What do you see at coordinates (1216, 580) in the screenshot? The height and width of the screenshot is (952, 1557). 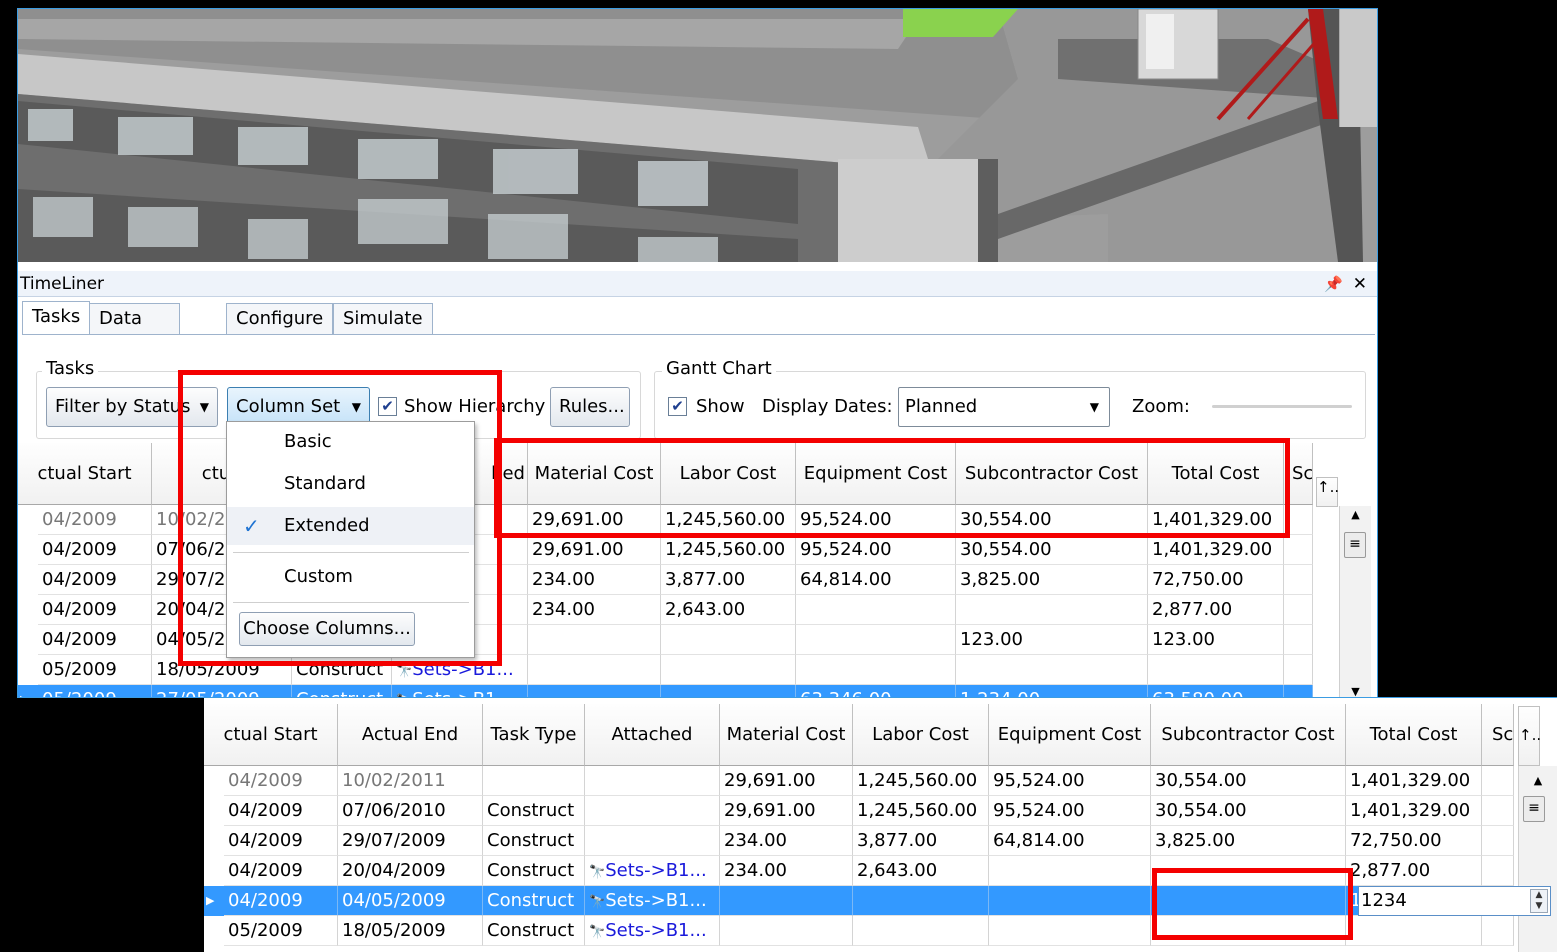 I see `cell-total: 72,750.00` at bounding box center [1216, 580].